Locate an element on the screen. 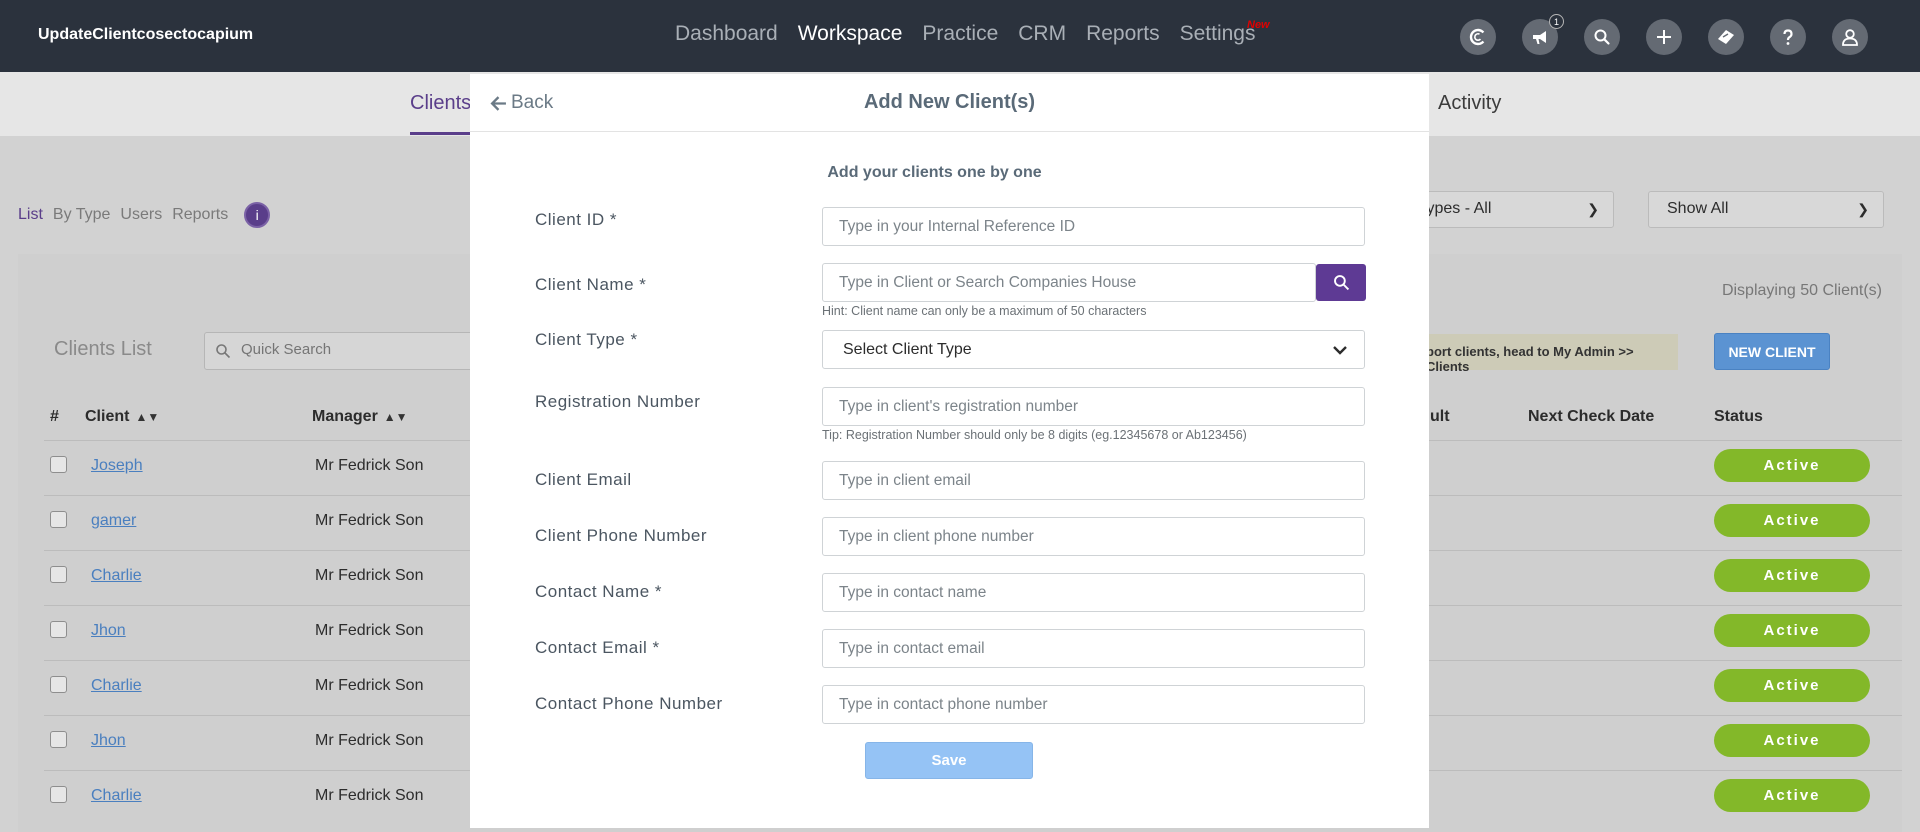 This screenshot has height=832, width=1920. info-icon: i is located at coordinates (257, 215).